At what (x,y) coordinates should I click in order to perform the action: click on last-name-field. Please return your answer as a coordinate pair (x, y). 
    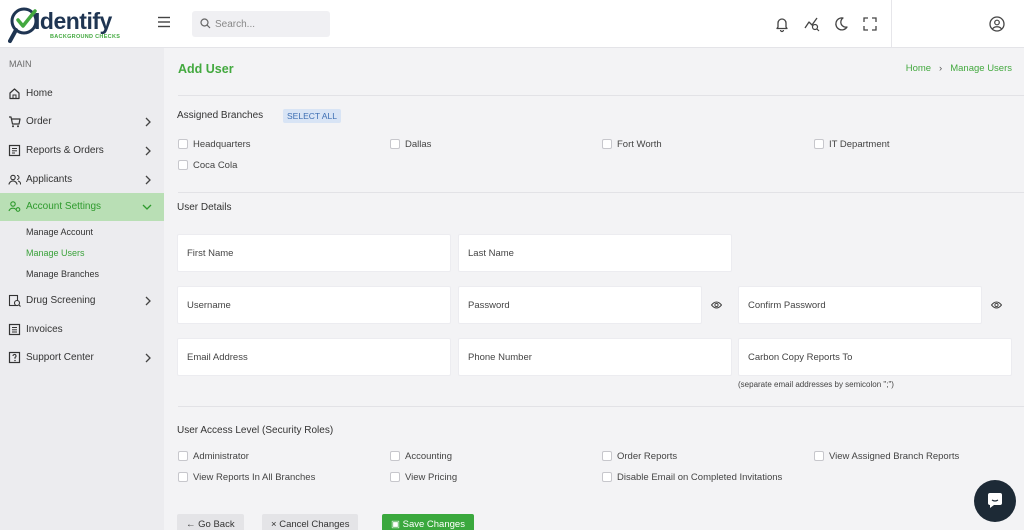
    Looking at the image, I should click on (595, 253).